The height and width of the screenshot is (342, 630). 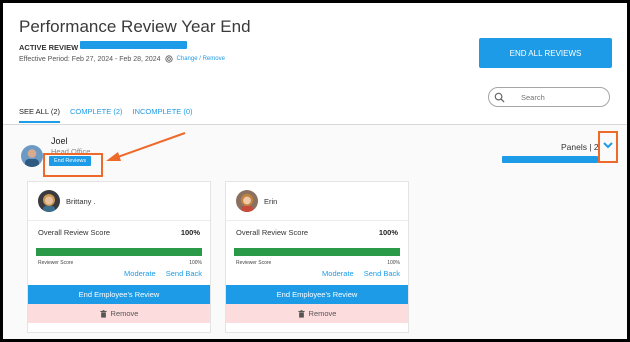 I want to click on panels-redacted-bar, so click(x=550, y=159).